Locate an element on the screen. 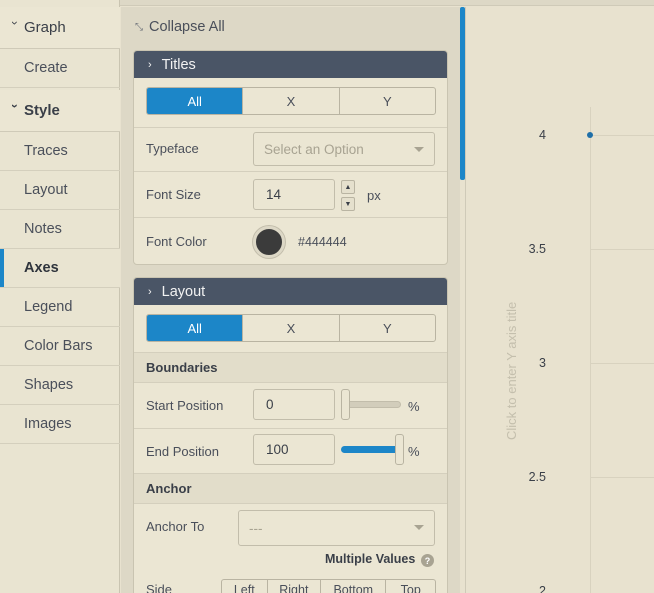 The width and height of the screenshot is (654, 593). font-size-label: Font Size is located at coordinates (173, 194).